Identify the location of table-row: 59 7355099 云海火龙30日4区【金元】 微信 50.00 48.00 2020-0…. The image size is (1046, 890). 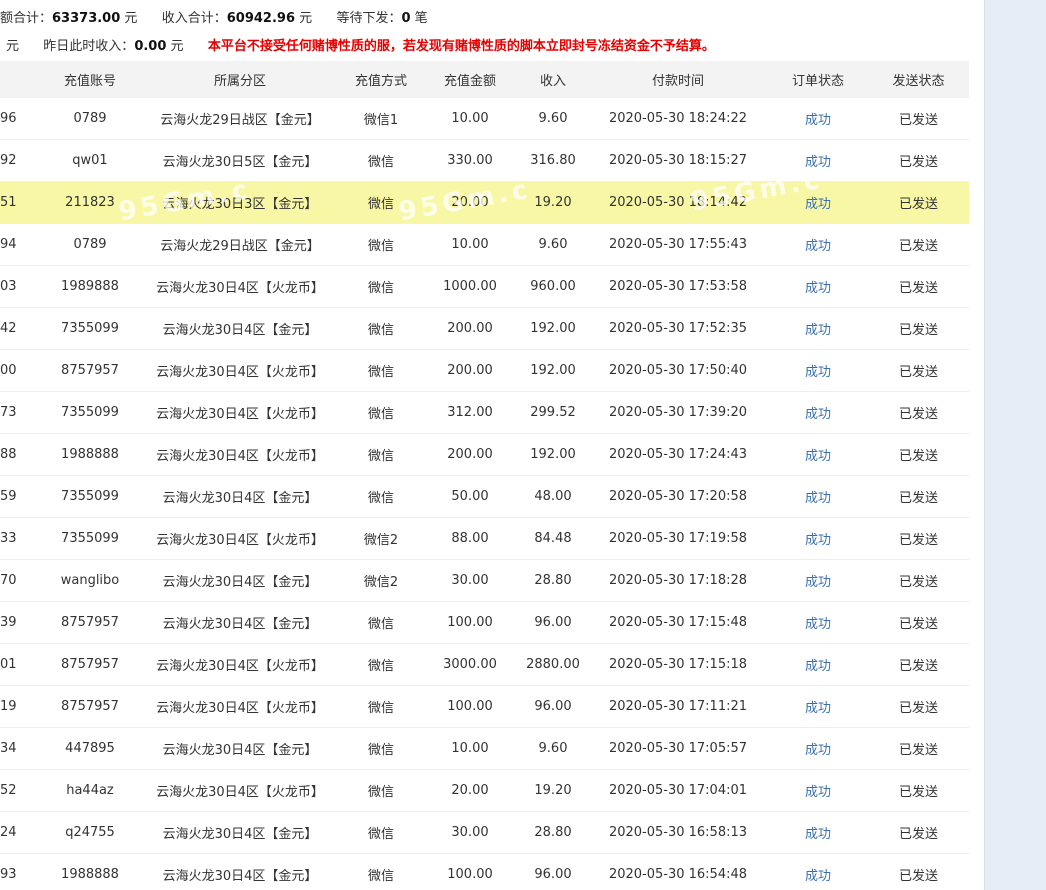
(484, 496).